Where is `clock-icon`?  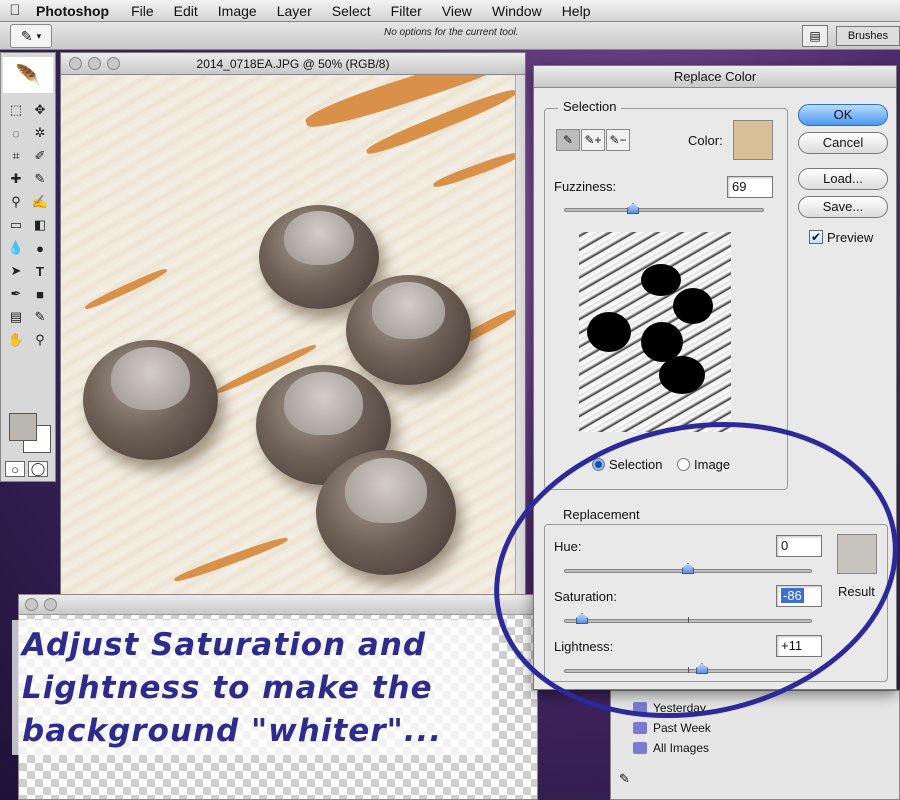 clock-icon is located at coordinates (640, 728).